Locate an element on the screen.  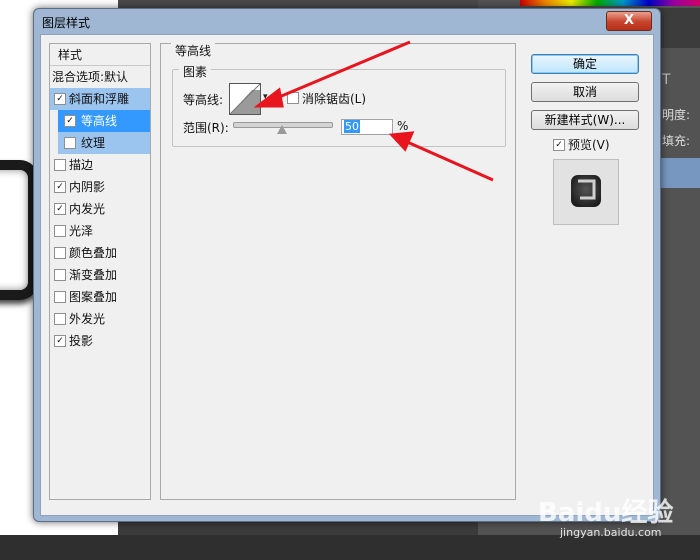
gradient-overlay-checkbox is located at coordinates (60, 275).